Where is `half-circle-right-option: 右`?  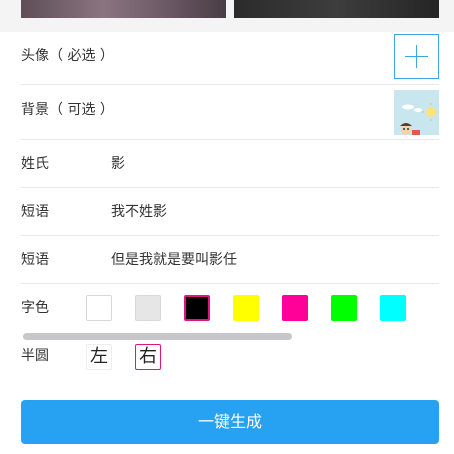 half-circle-right-option: 右 is located at coordinates (148, 357).